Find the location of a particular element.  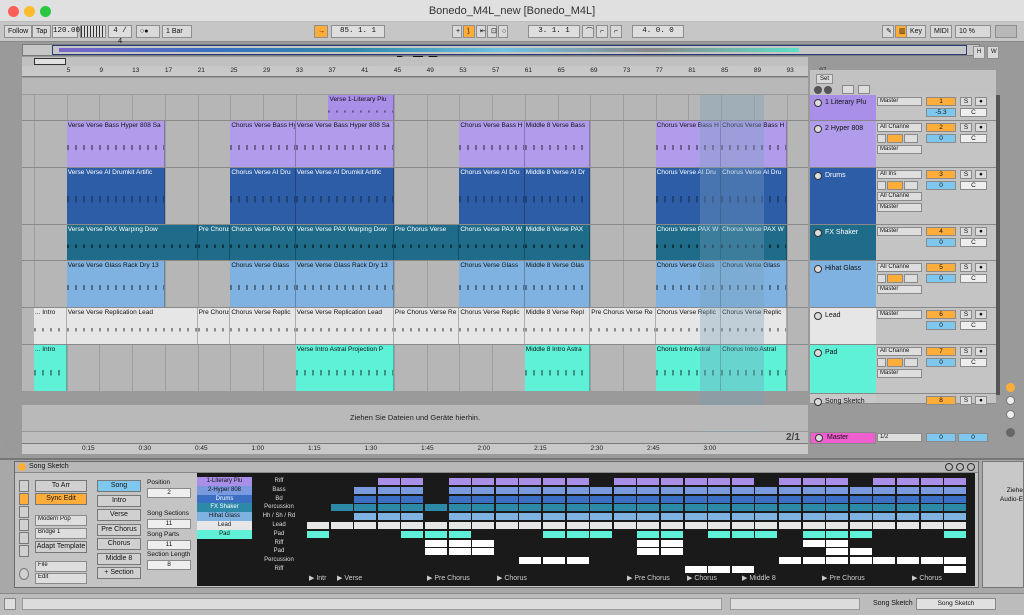

nudge-icon is located at coordinates (93, 31).